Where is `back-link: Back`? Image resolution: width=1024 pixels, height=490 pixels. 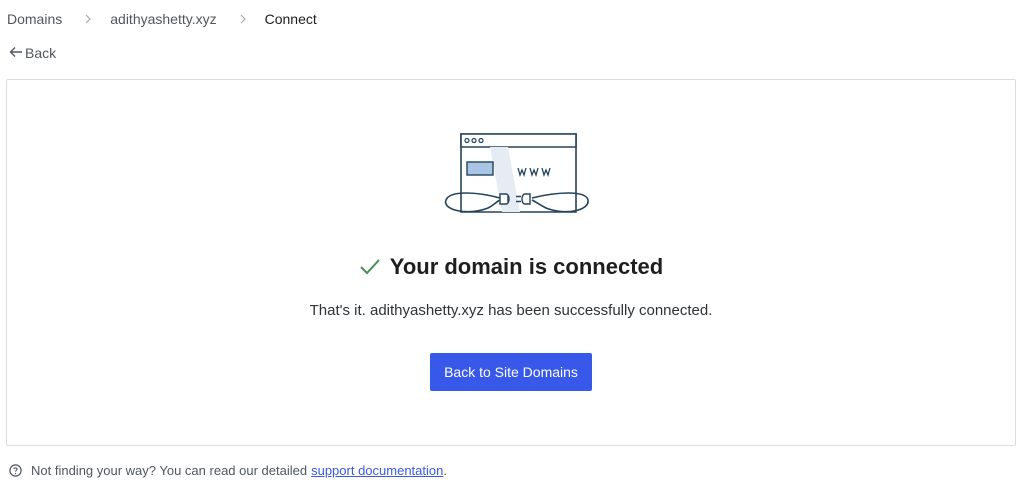
back-link: Back is located at coordinates (32, 53).